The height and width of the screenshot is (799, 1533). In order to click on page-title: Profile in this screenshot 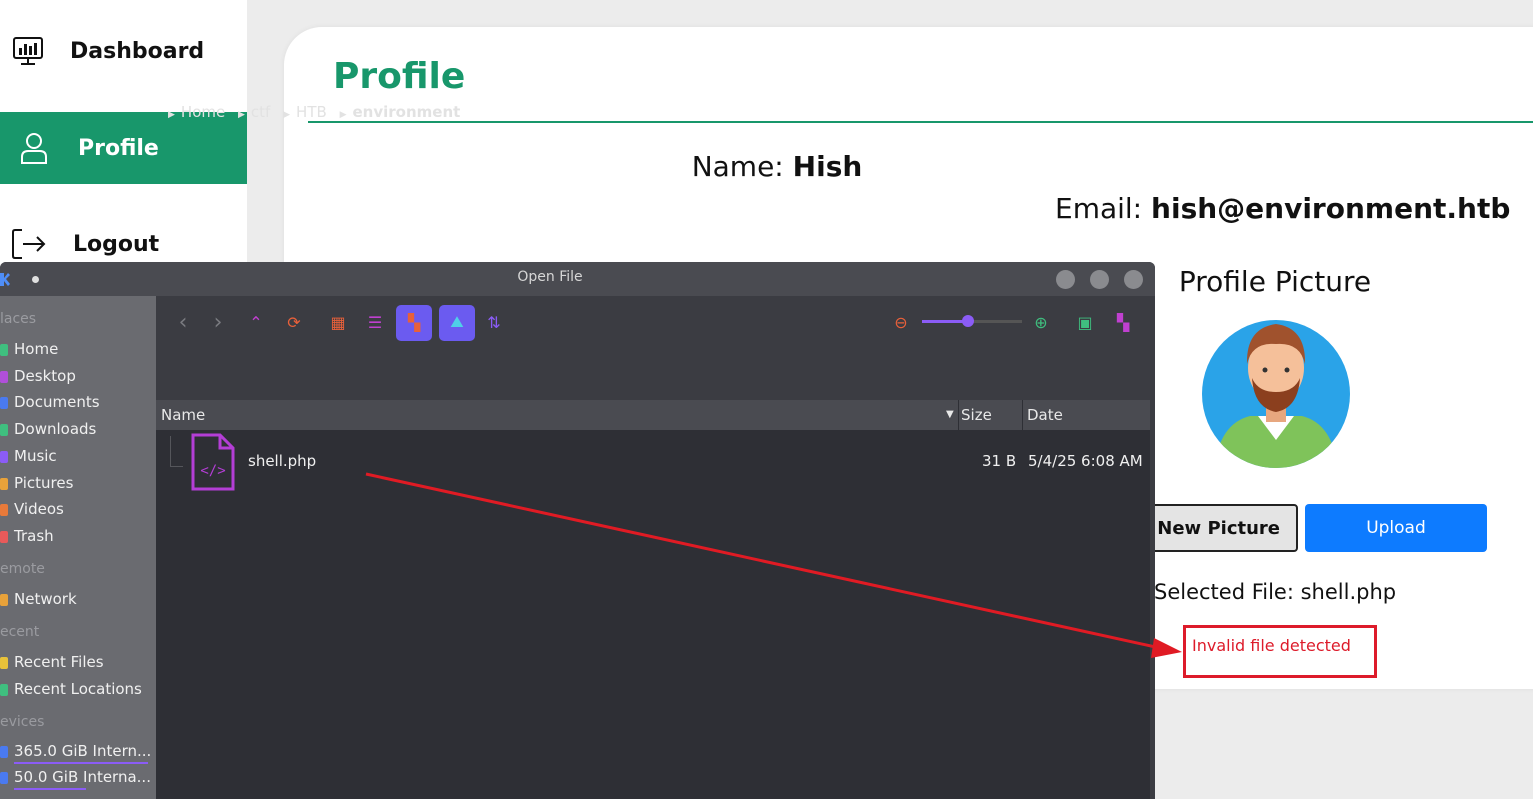, I will do `click(399, 76)`.